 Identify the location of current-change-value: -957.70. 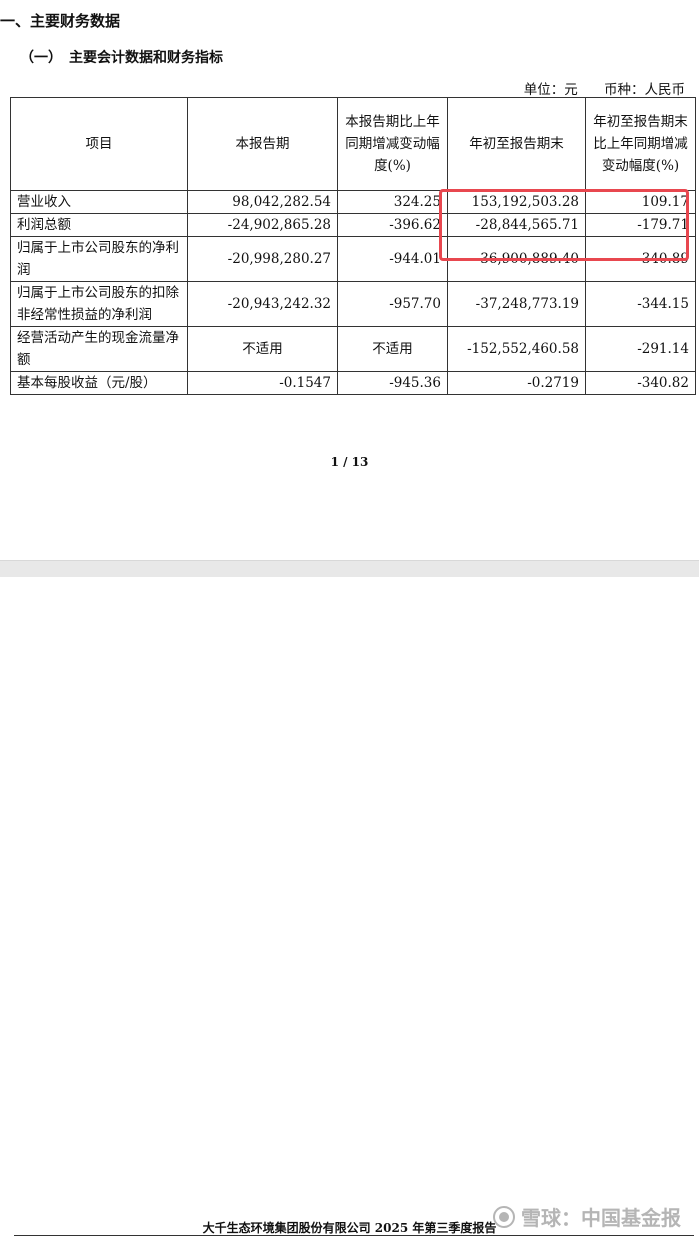
(392, 304).